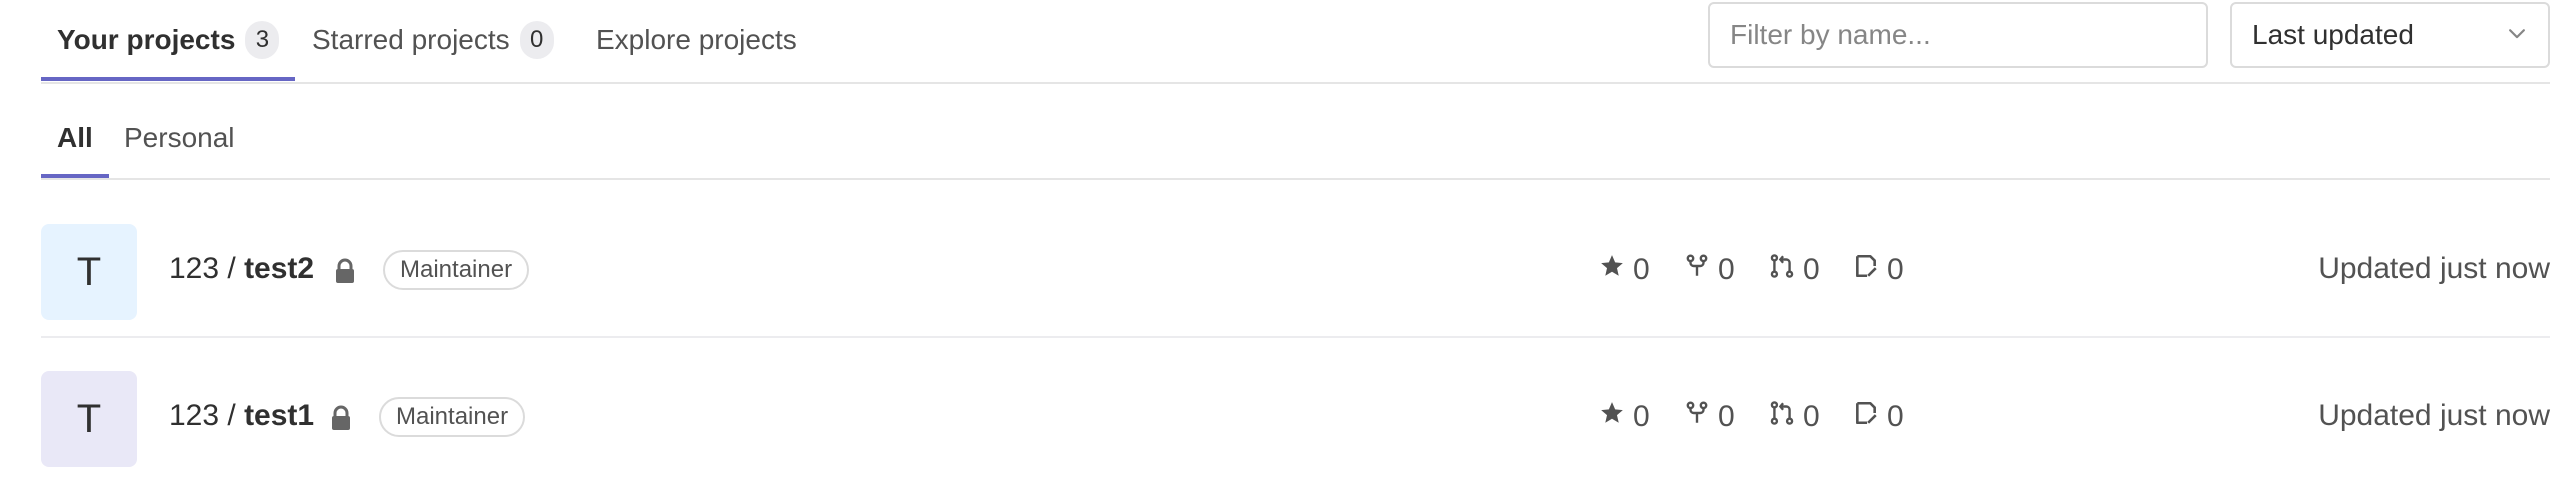  I want to click on project-name-link: 123 / test1, so click(241, 416).